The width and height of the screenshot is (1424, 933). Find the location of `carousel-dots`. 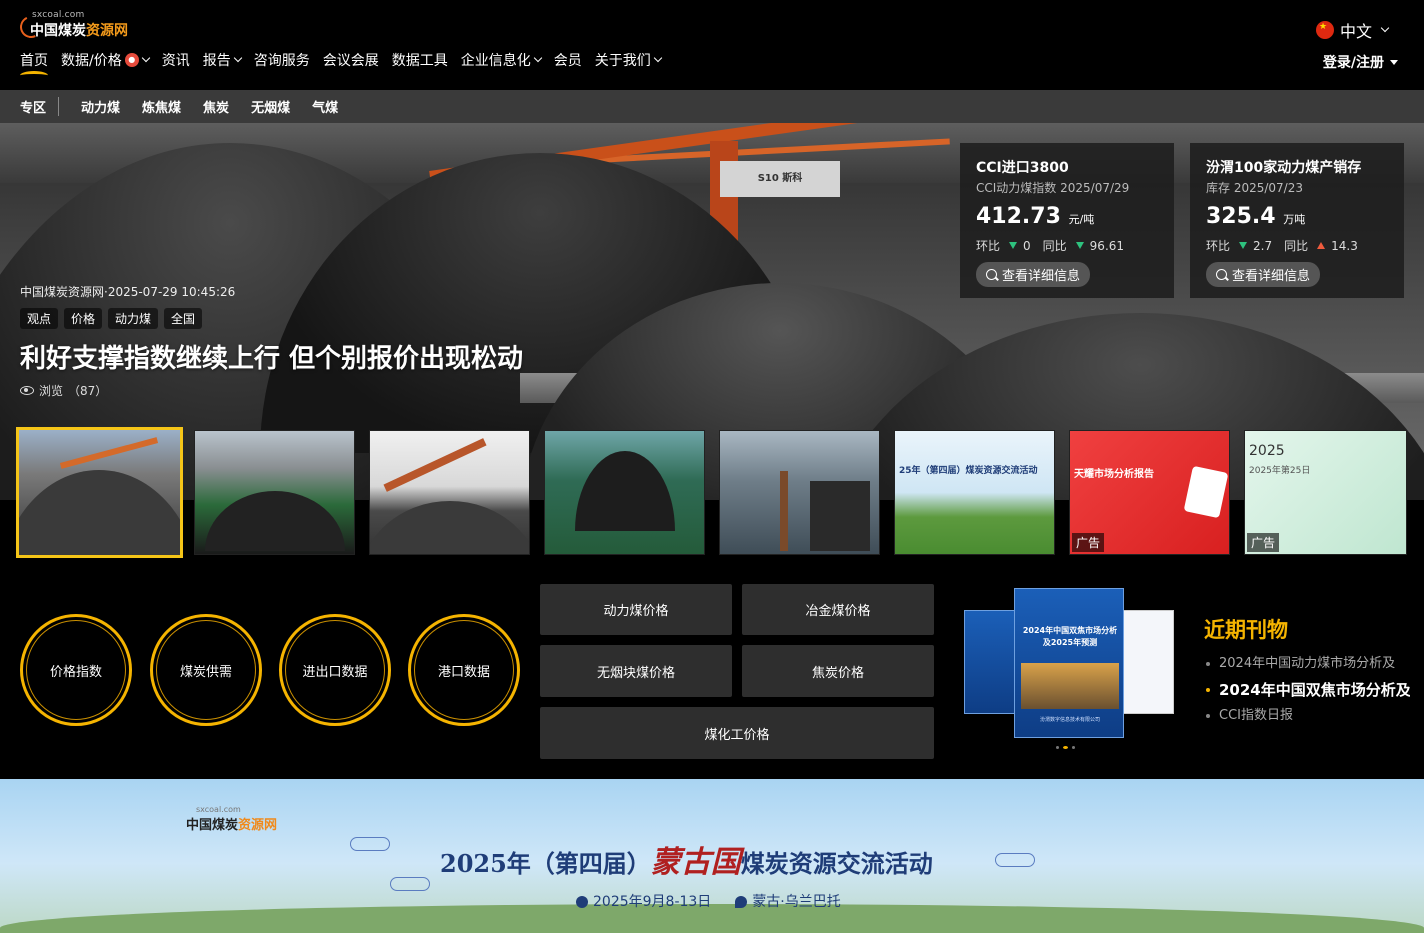

carousel-dots is located at coordinates (1065, 747).